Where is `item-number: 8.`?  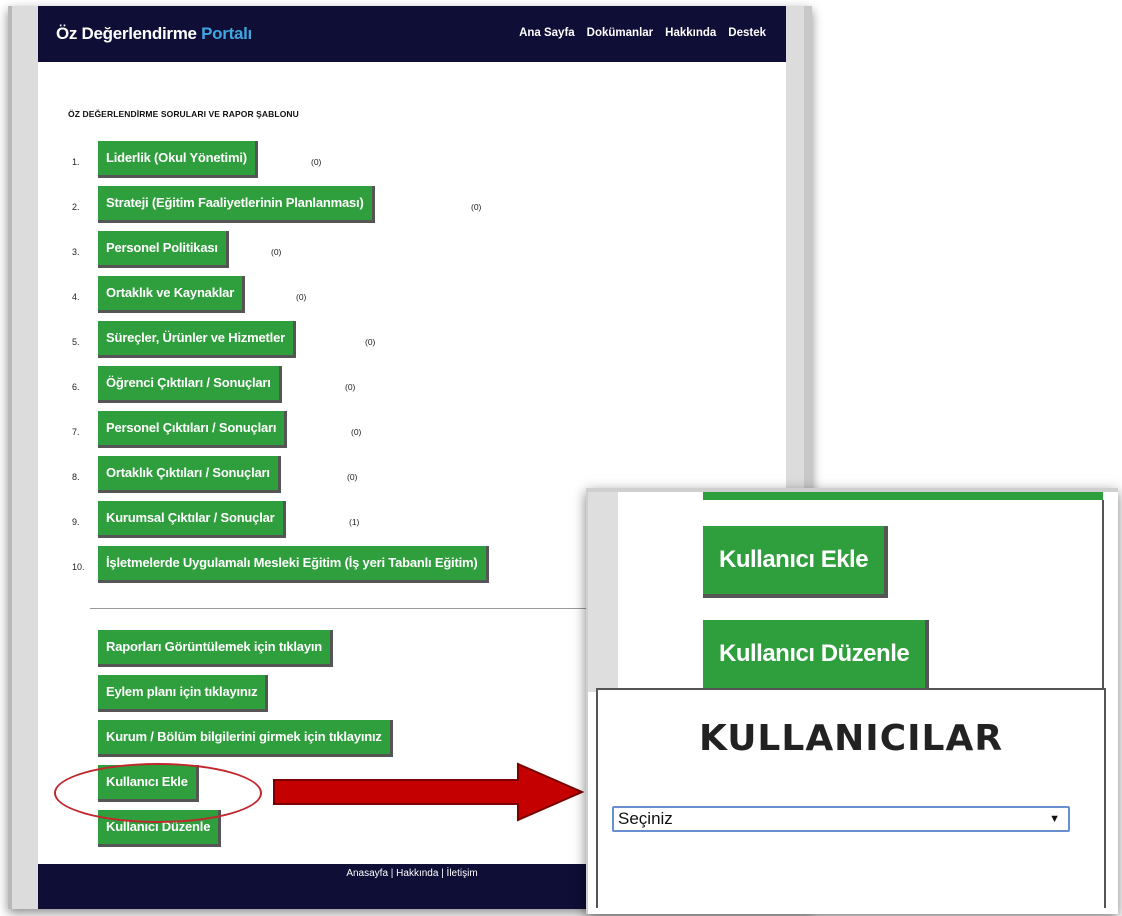
item-number: 8. is located at coordinates (76, 477).